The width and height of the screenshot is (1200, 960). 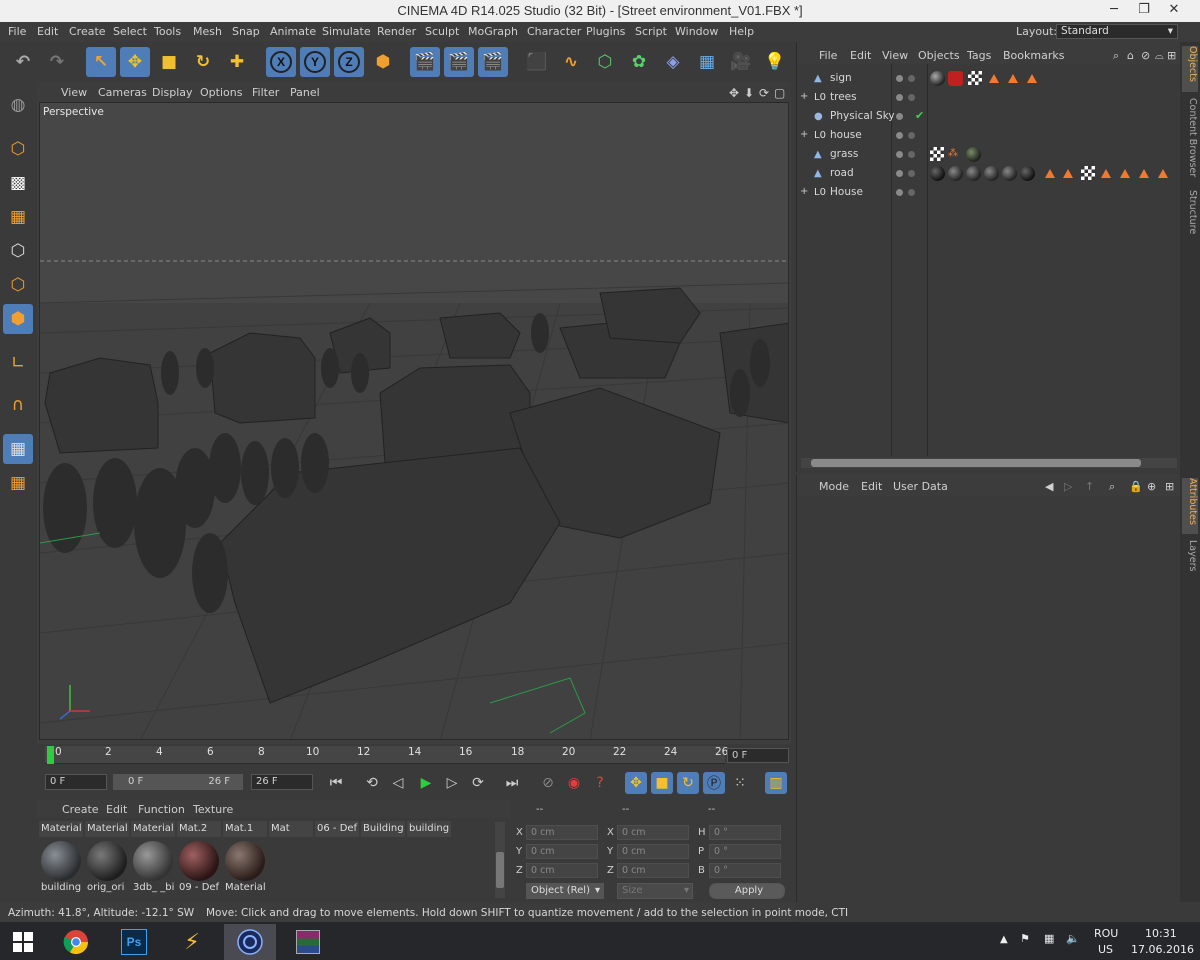 What do you see at coordinates (651, 31) in the screenshot?
I see `menu-script: Script` at bounding box center [651, 31].